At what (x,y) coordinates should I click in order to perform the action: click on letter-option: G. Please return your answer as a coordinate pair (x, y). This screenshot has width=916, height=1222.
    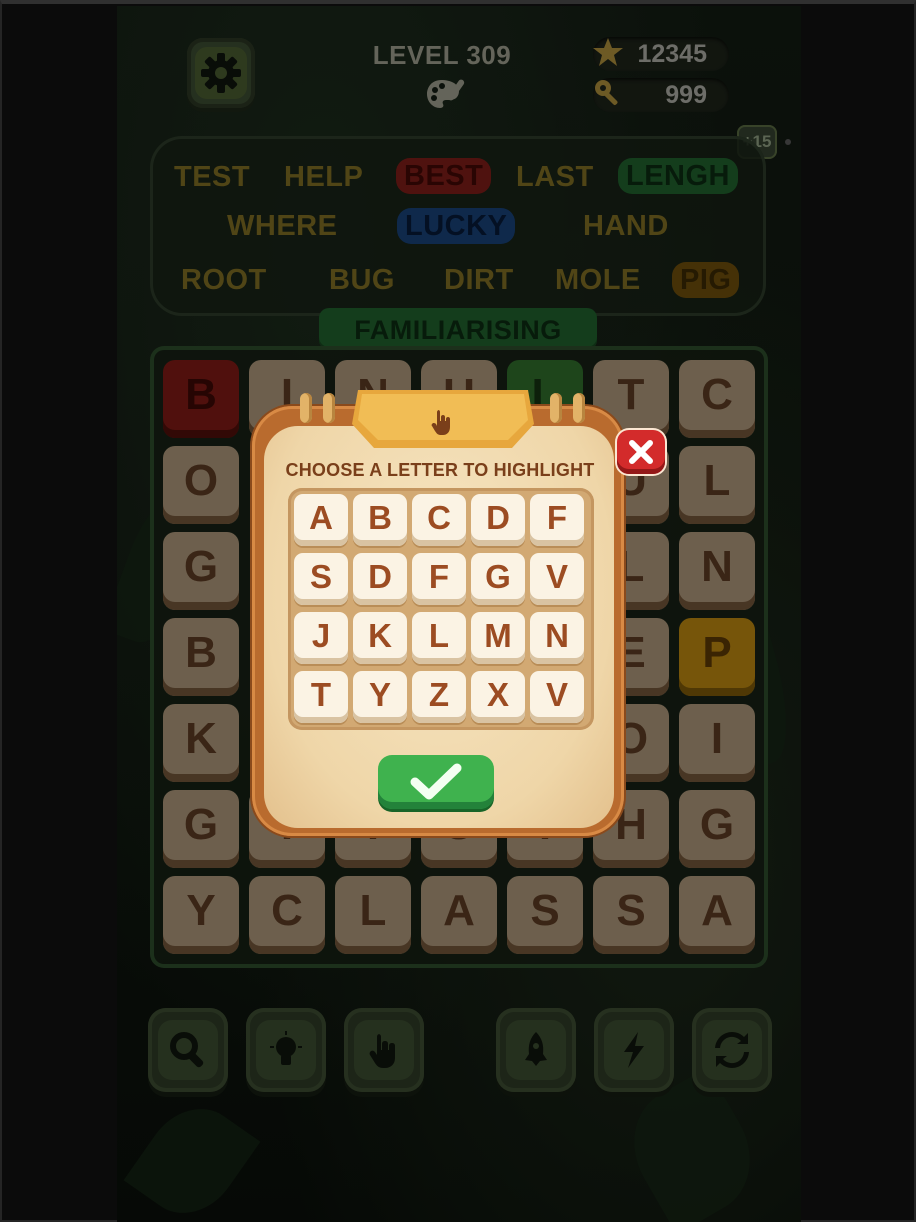
    Looking at the image, I should click on (498, 579).